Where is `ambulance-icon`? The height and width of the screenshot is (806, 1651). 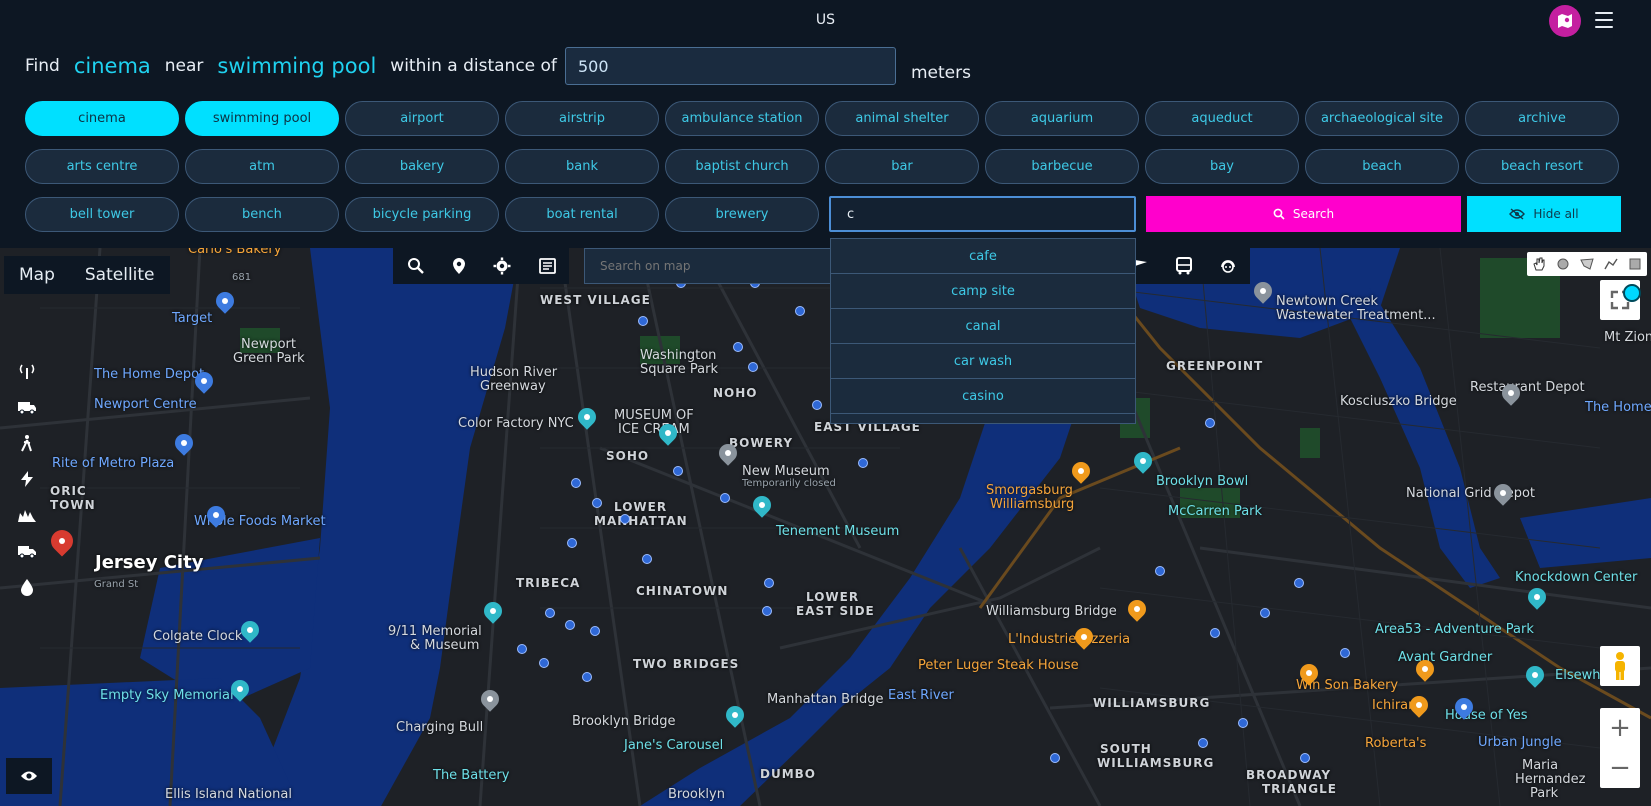 ambulance-icon is located at coordinates (27, 407).